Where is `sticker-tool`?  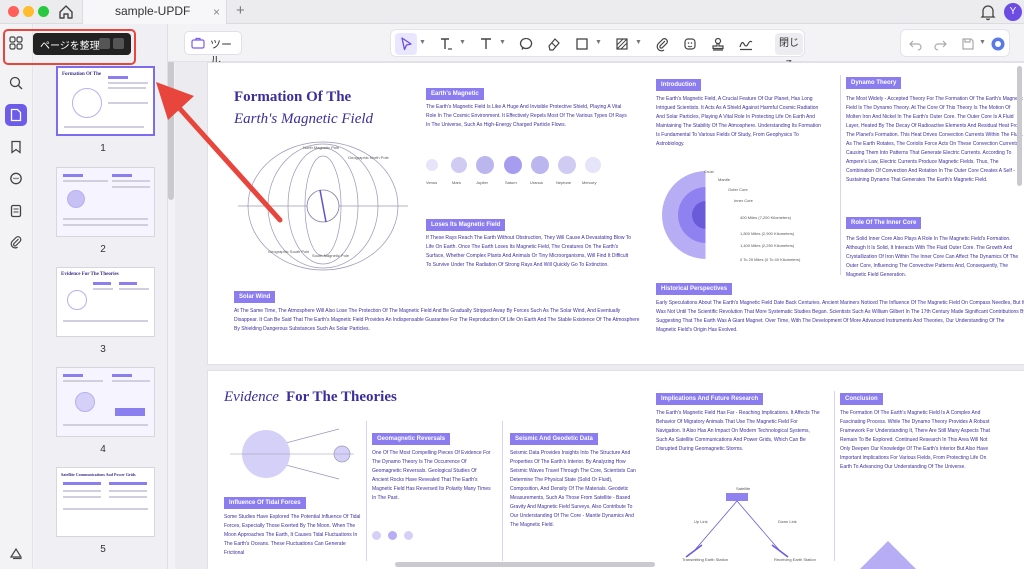
sticker-tool is located at coordinates (690, 44).